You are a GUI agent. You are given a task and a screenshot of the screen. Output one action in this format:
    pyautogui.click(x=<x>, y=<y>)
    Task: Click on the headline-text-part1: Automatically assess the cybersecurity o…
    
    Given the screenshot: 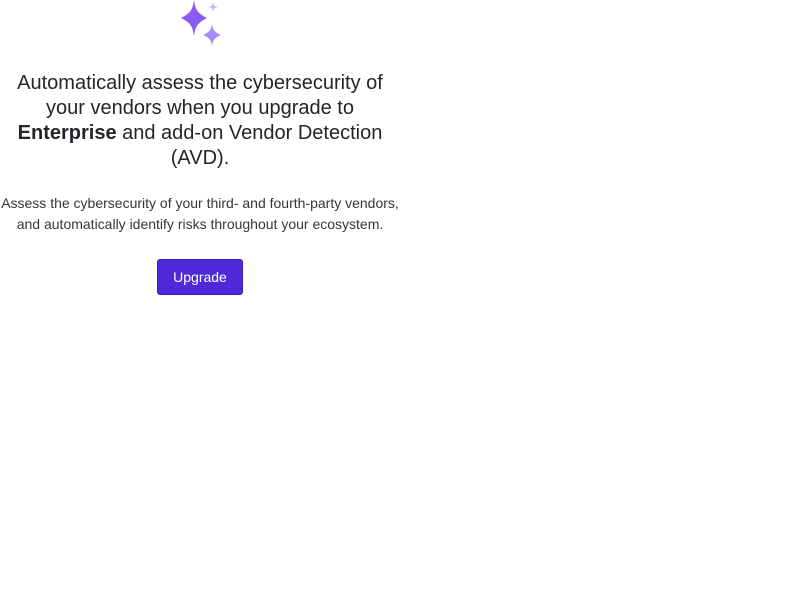 What is the action you would take?
    pyautogui.click(x=200, y=95)
    